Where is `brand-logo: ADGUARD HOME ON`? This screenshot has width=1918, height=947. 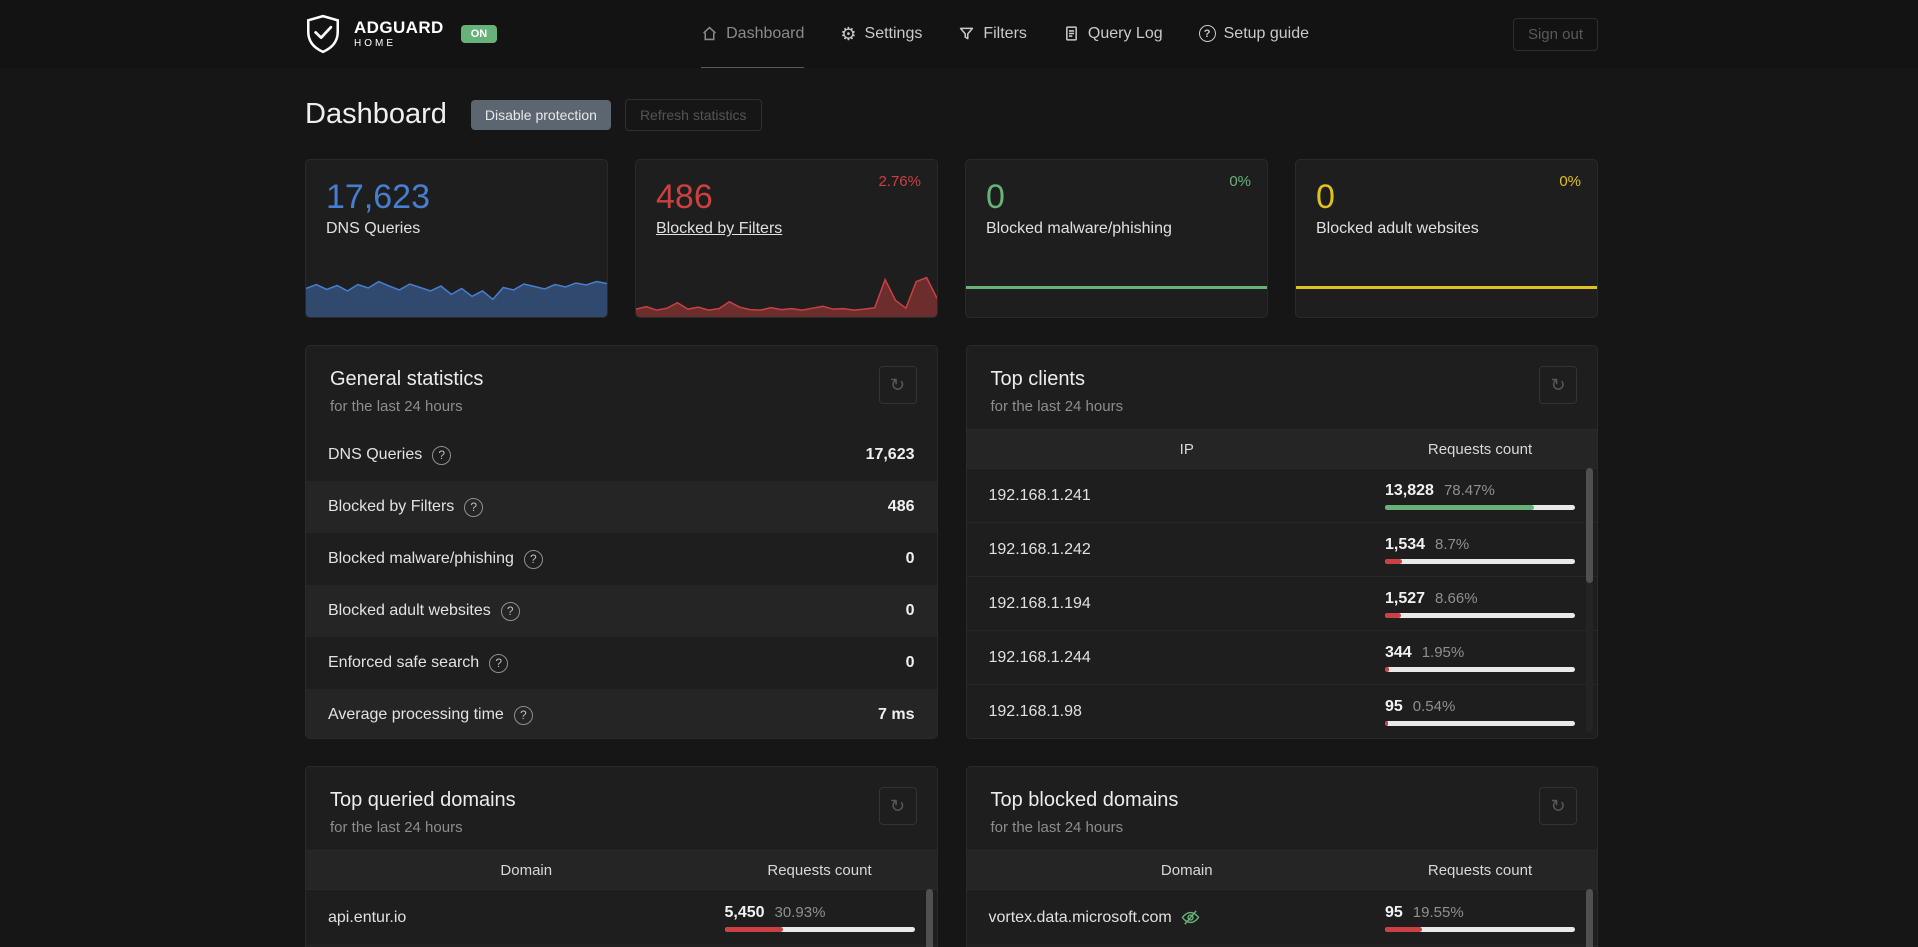 brand-logo: ADGUARD HOME ON is located at coordinates (401, 34).